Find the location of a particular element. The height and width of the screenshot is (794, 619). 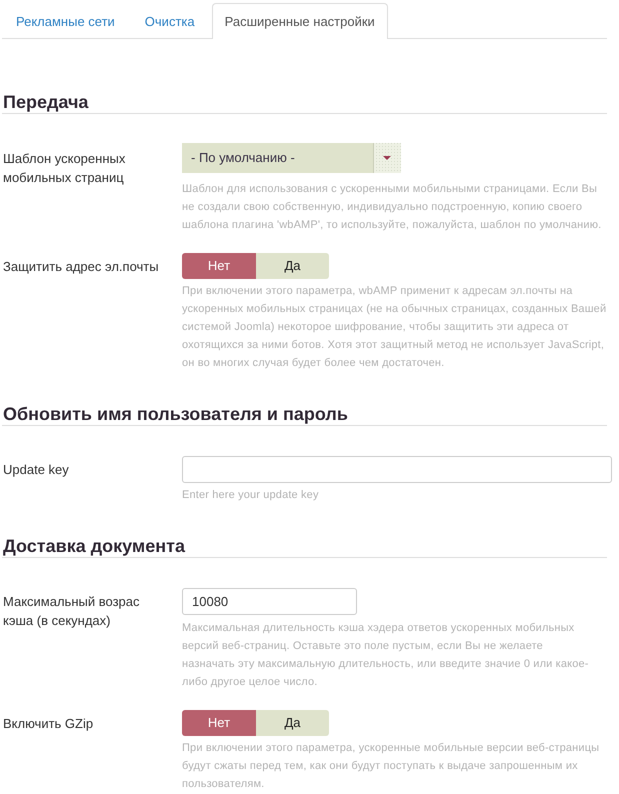

field-description: При включении этого параметра, wbAMP применит к адресам эл.почты на ускоренных мобильных страницах (не на обычных страницах, созданных Вашей системой Joomla) некоторое шифрование, чтобы защитить эти адреса от охотящихся за ними ботов. Хотя этот защитный метод не использует JavaScript, он во многих случая будет более чем достаточен. is located at coordinates (395, 327).